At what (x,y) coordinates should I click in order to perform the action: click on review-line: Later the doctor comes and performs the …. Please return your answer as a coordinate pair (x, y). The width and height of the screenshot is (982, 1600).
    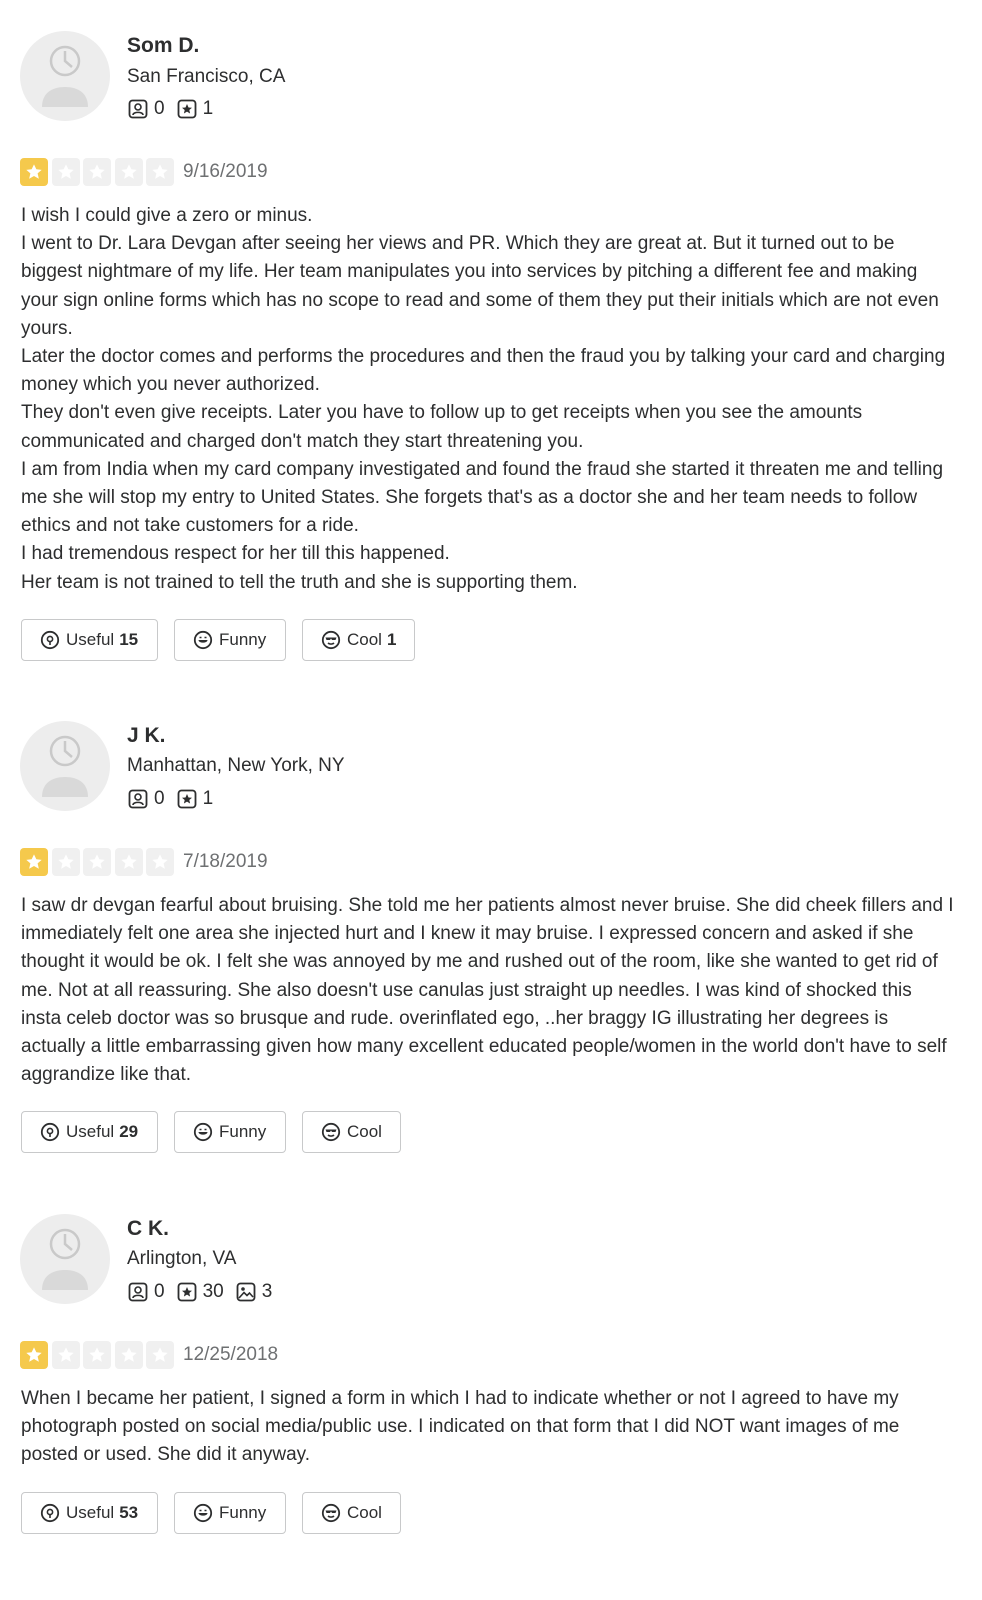
    Looking at the image, I should click on (483, 371).